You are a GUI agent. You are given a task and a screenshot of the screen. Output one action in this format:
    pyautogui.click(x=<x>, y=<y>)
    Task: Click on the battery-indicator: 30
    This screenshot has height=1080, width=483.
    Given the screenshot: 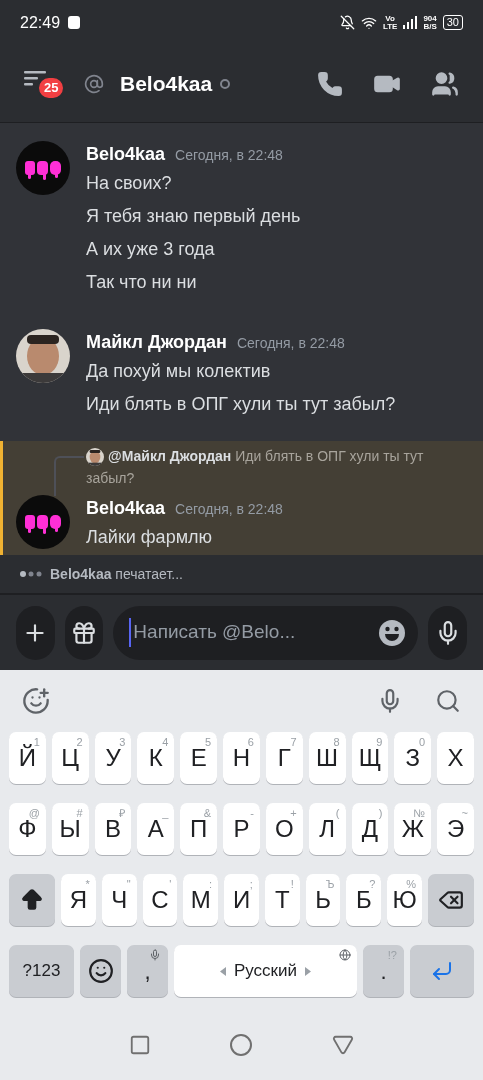 What is the action you would take?
    pyautogui.click(x=452, y=22)
    